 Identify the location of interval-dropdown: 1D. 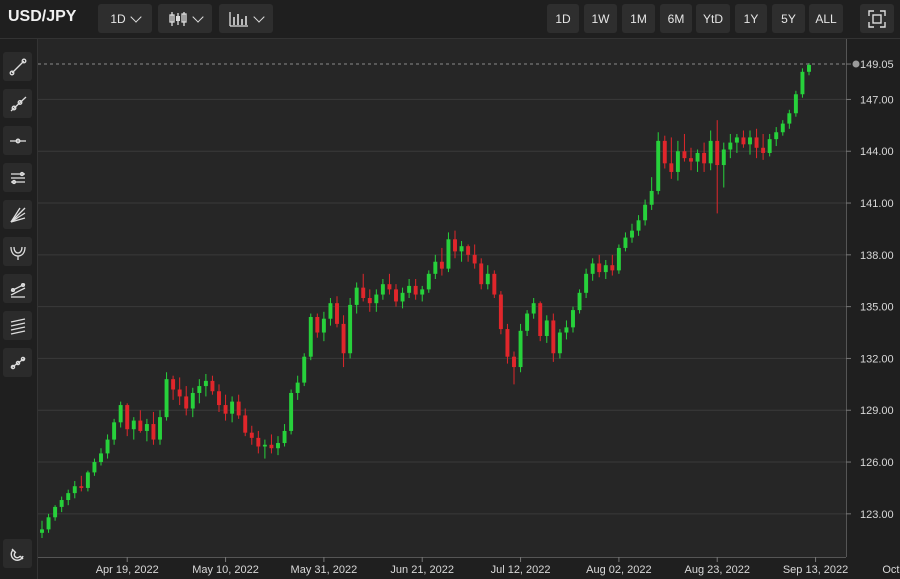
(125, 18).